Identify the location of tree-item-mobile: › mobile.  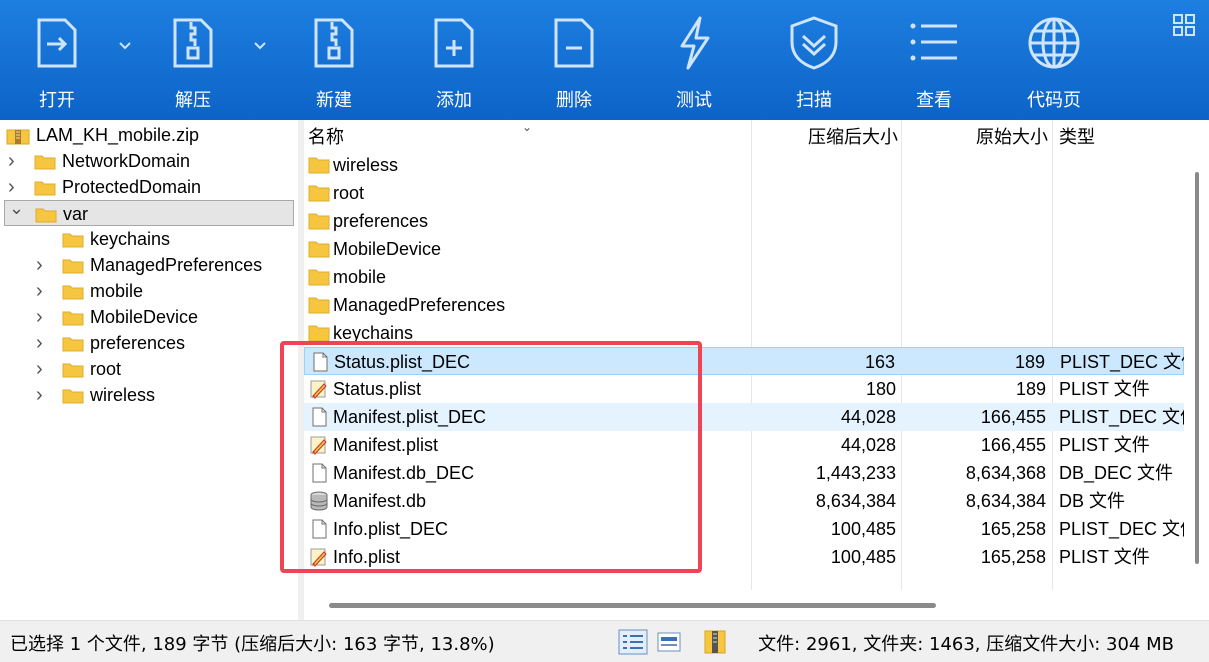
(149, 291).